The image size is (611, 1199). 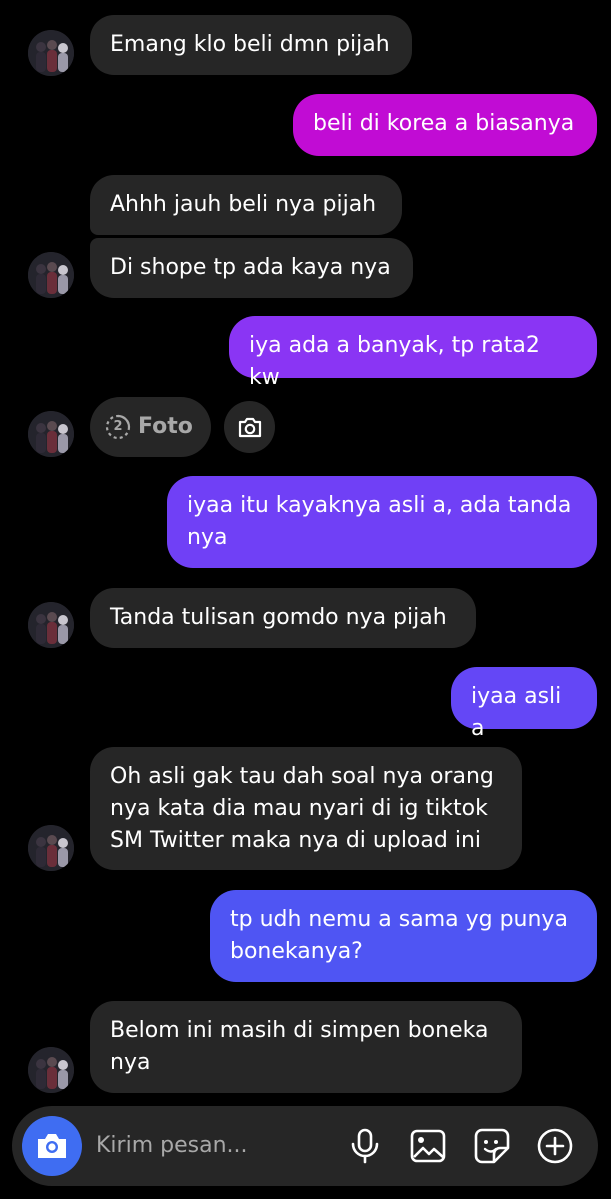 What do you see at coordinates (283, 618) in the screenshot?
I see `incoming-message: Tanda tulisan gomdo nya pijah` at bounding box center [283, 618].